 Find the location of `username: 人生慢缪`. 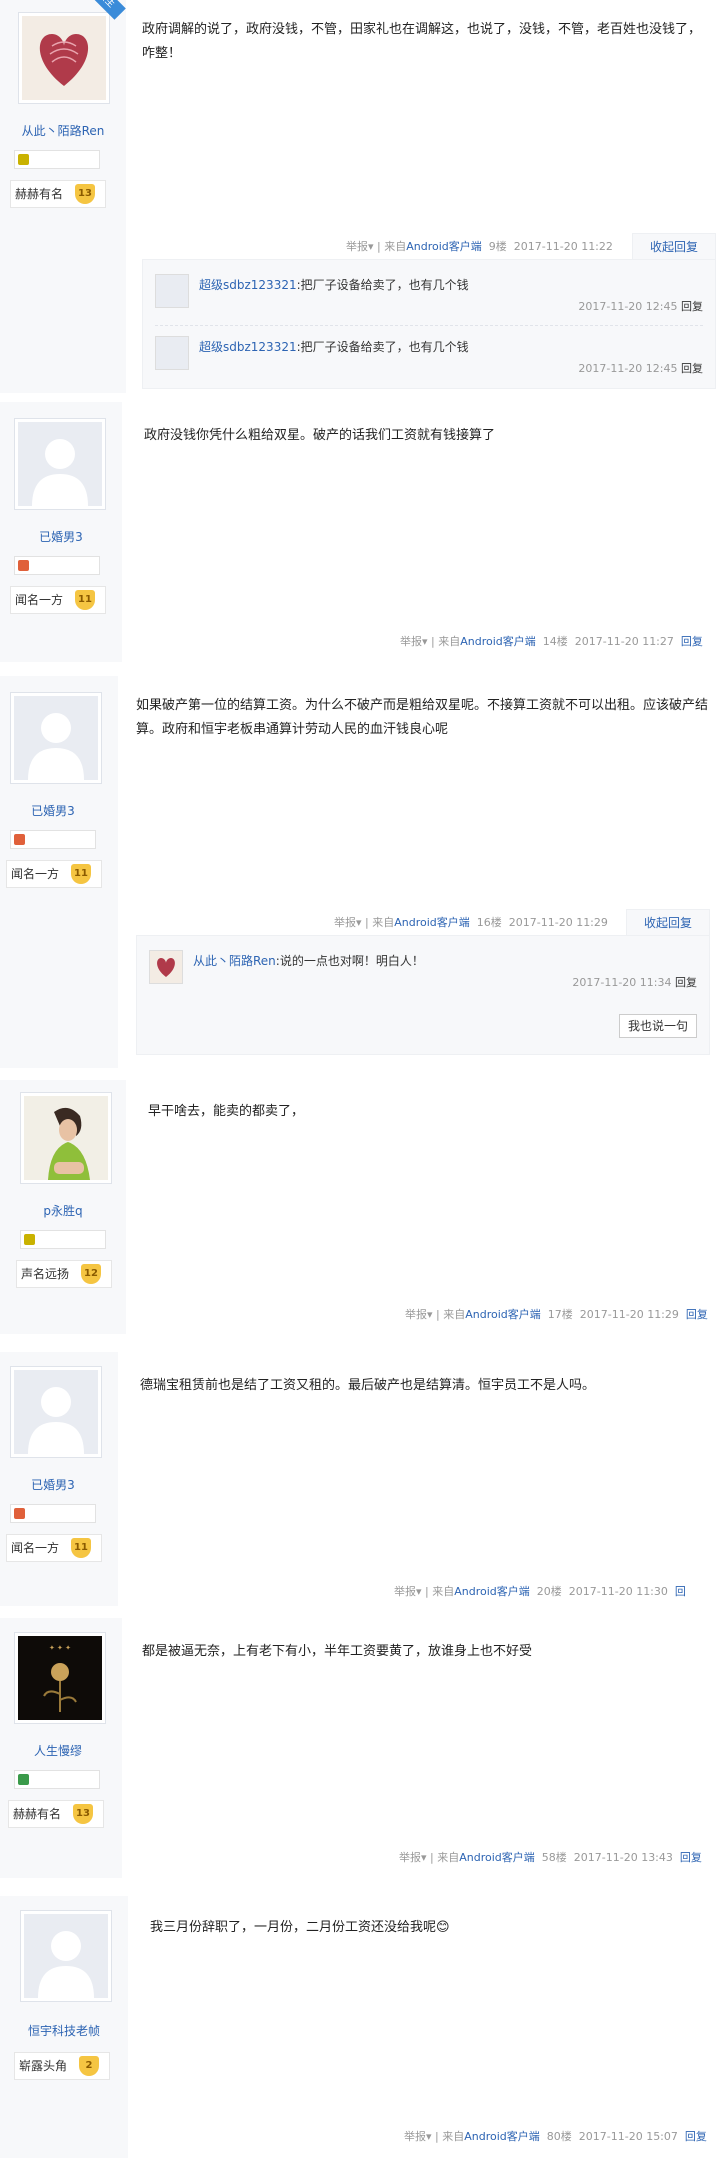

username: 人生慢缪 is located at coordinates (58, 1750).